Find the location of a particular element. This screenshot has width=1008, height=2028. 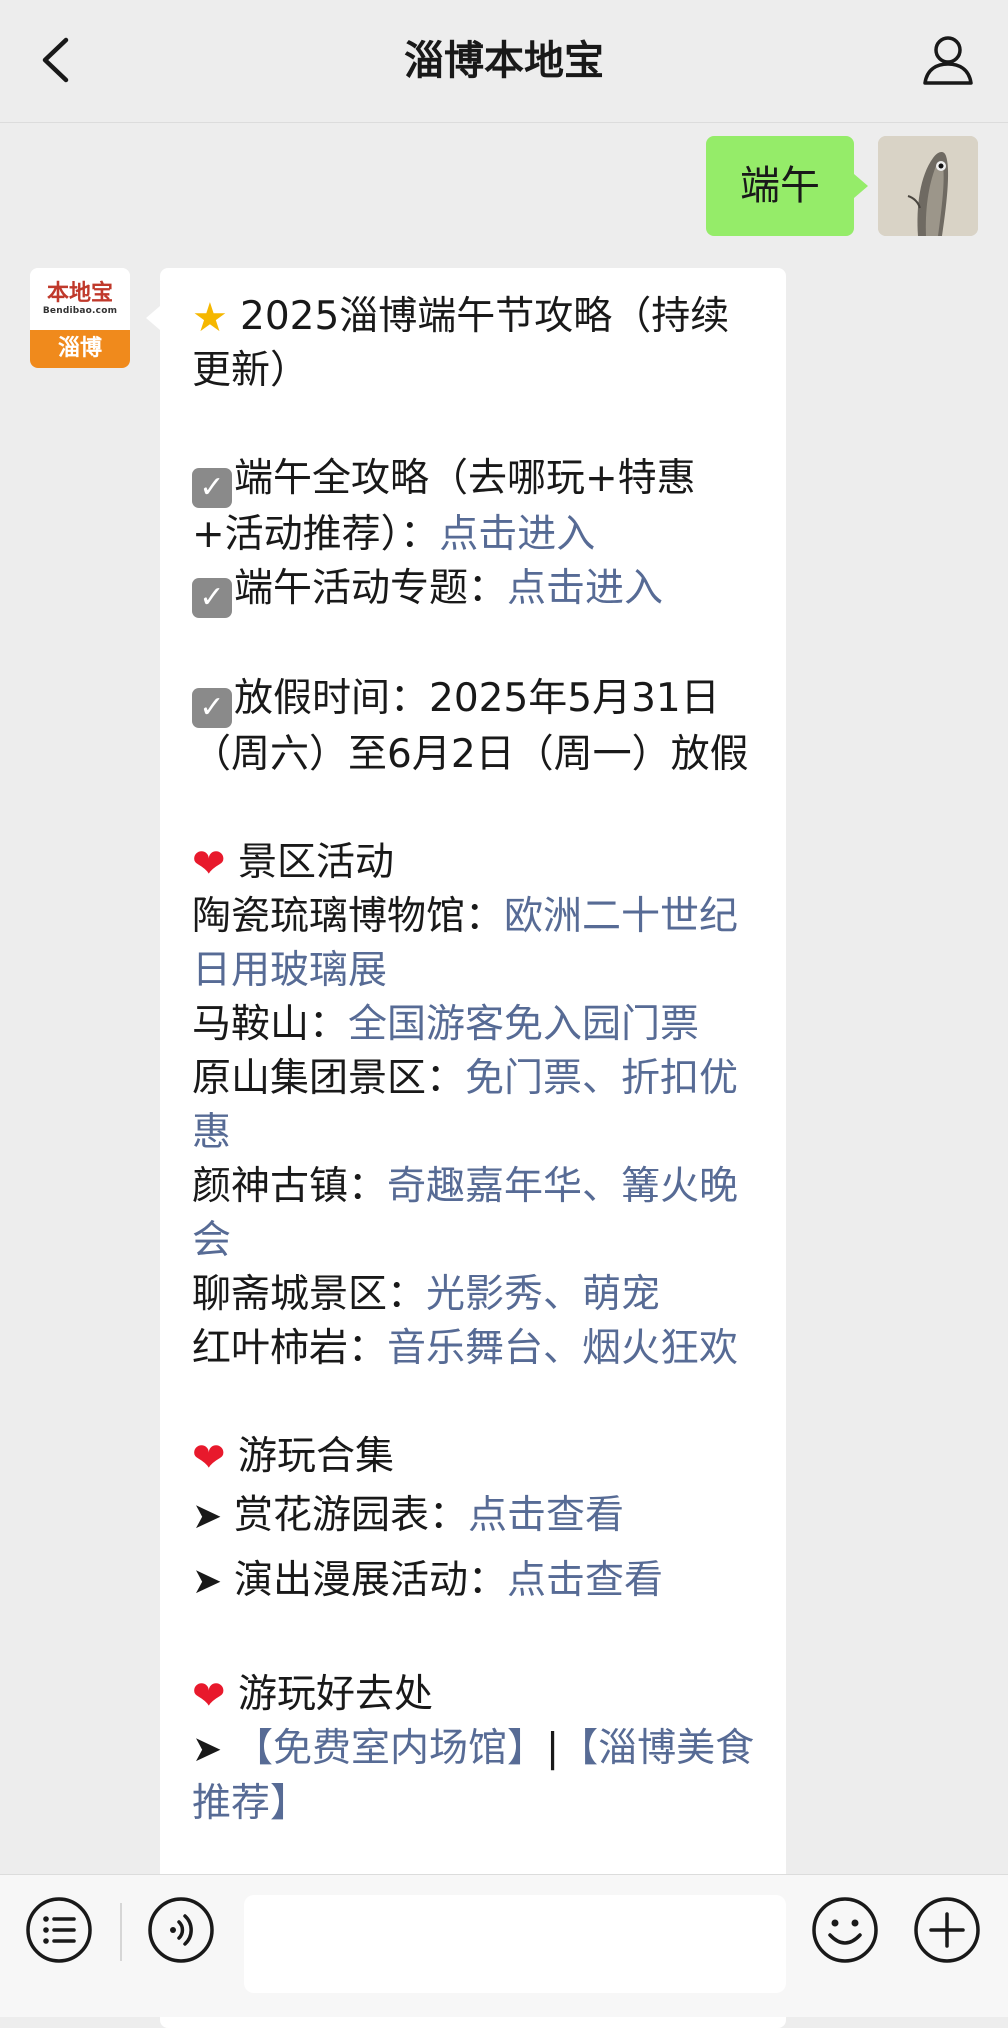

message-input is located at coordinates (515, 1944).